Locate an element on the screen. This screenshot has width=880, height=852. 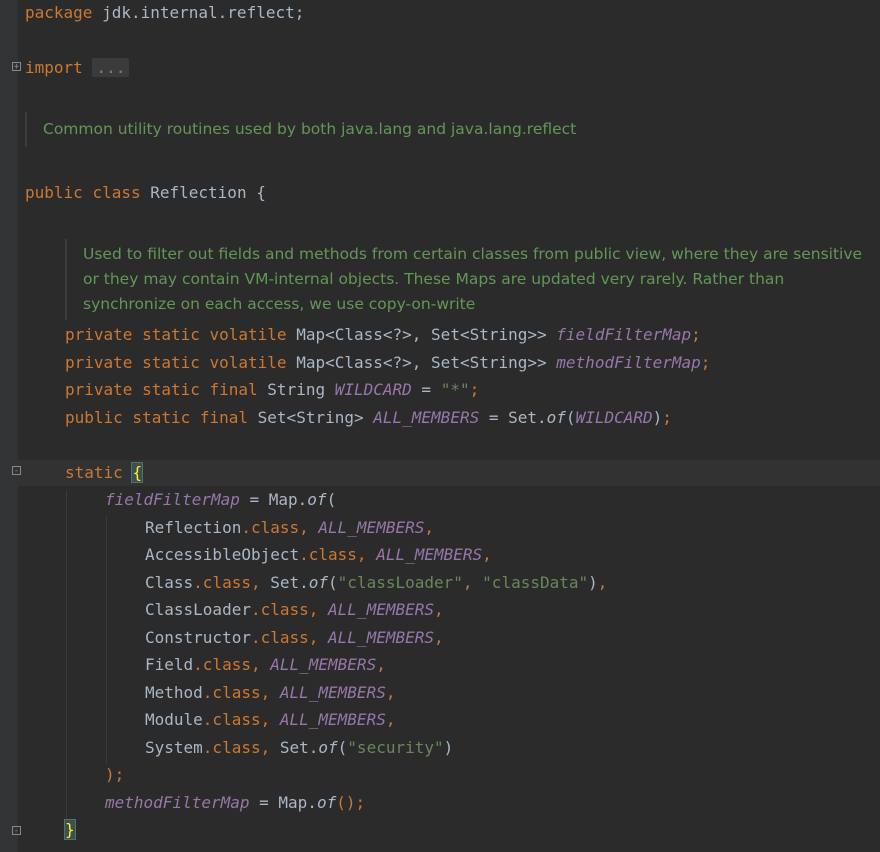
code-line-static: static { is located at coordinates (104, 473).